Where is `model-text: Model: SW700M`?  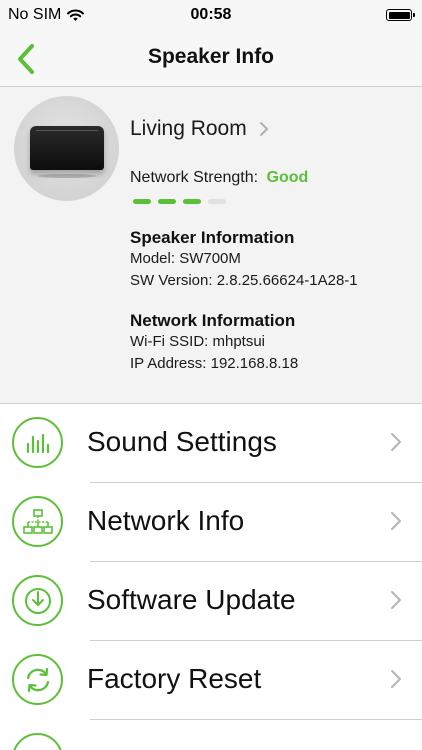 model-text: Model: SW700M is located at coordinates (185, 258).